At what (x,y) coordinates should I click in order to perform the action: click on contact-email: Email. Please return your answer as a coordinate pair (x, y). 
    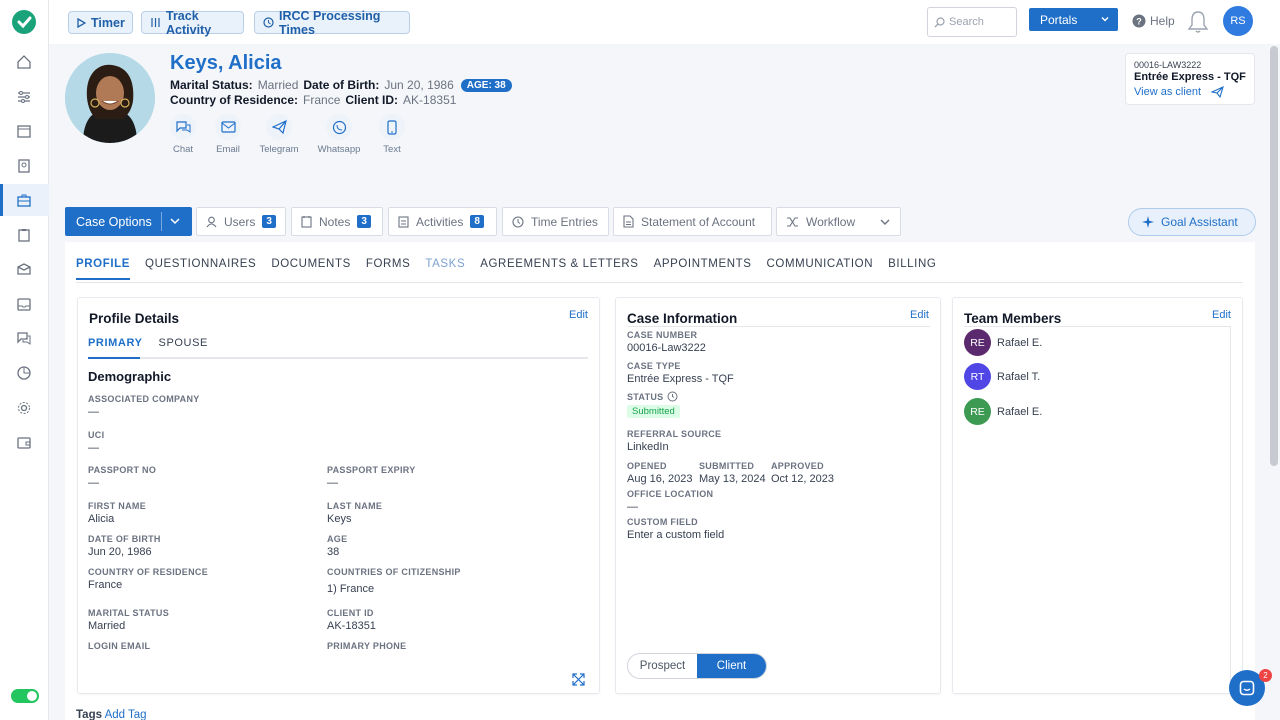
    Looking at the image, I should click on (228, 134).